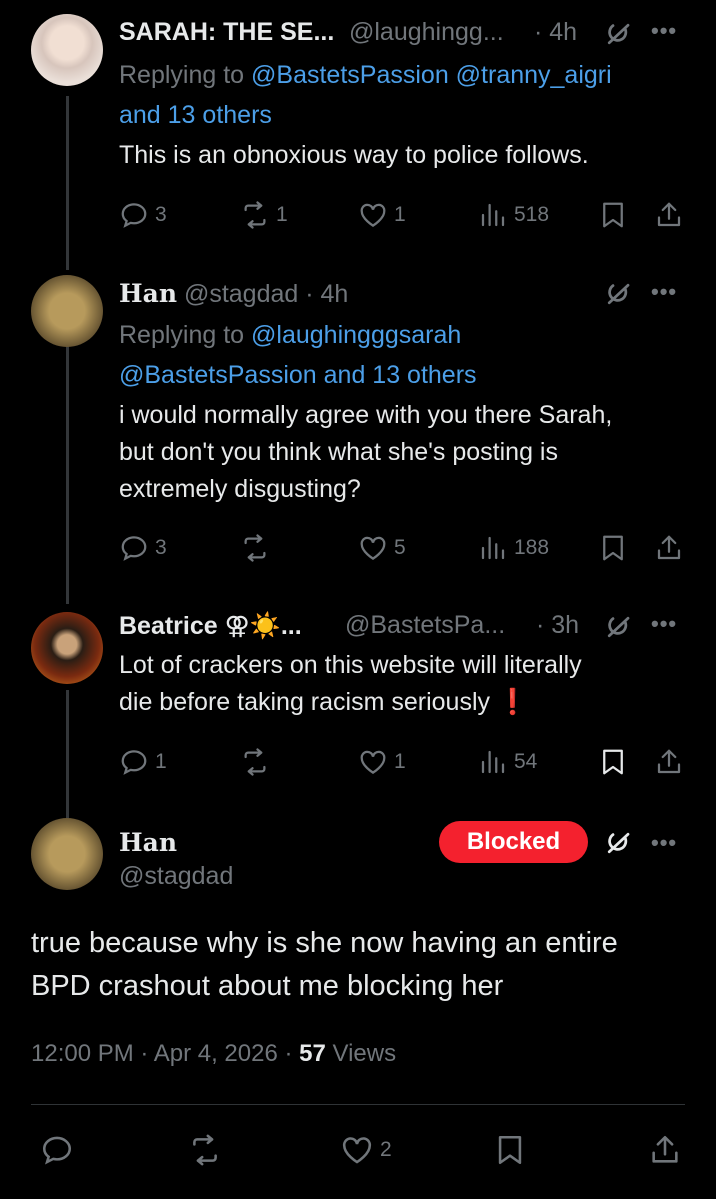 The height and width of the screenshot is (1199, 716). Describe the element at coordinates (400, 547) in the screenshot. I see `like-count: 5` at that location.